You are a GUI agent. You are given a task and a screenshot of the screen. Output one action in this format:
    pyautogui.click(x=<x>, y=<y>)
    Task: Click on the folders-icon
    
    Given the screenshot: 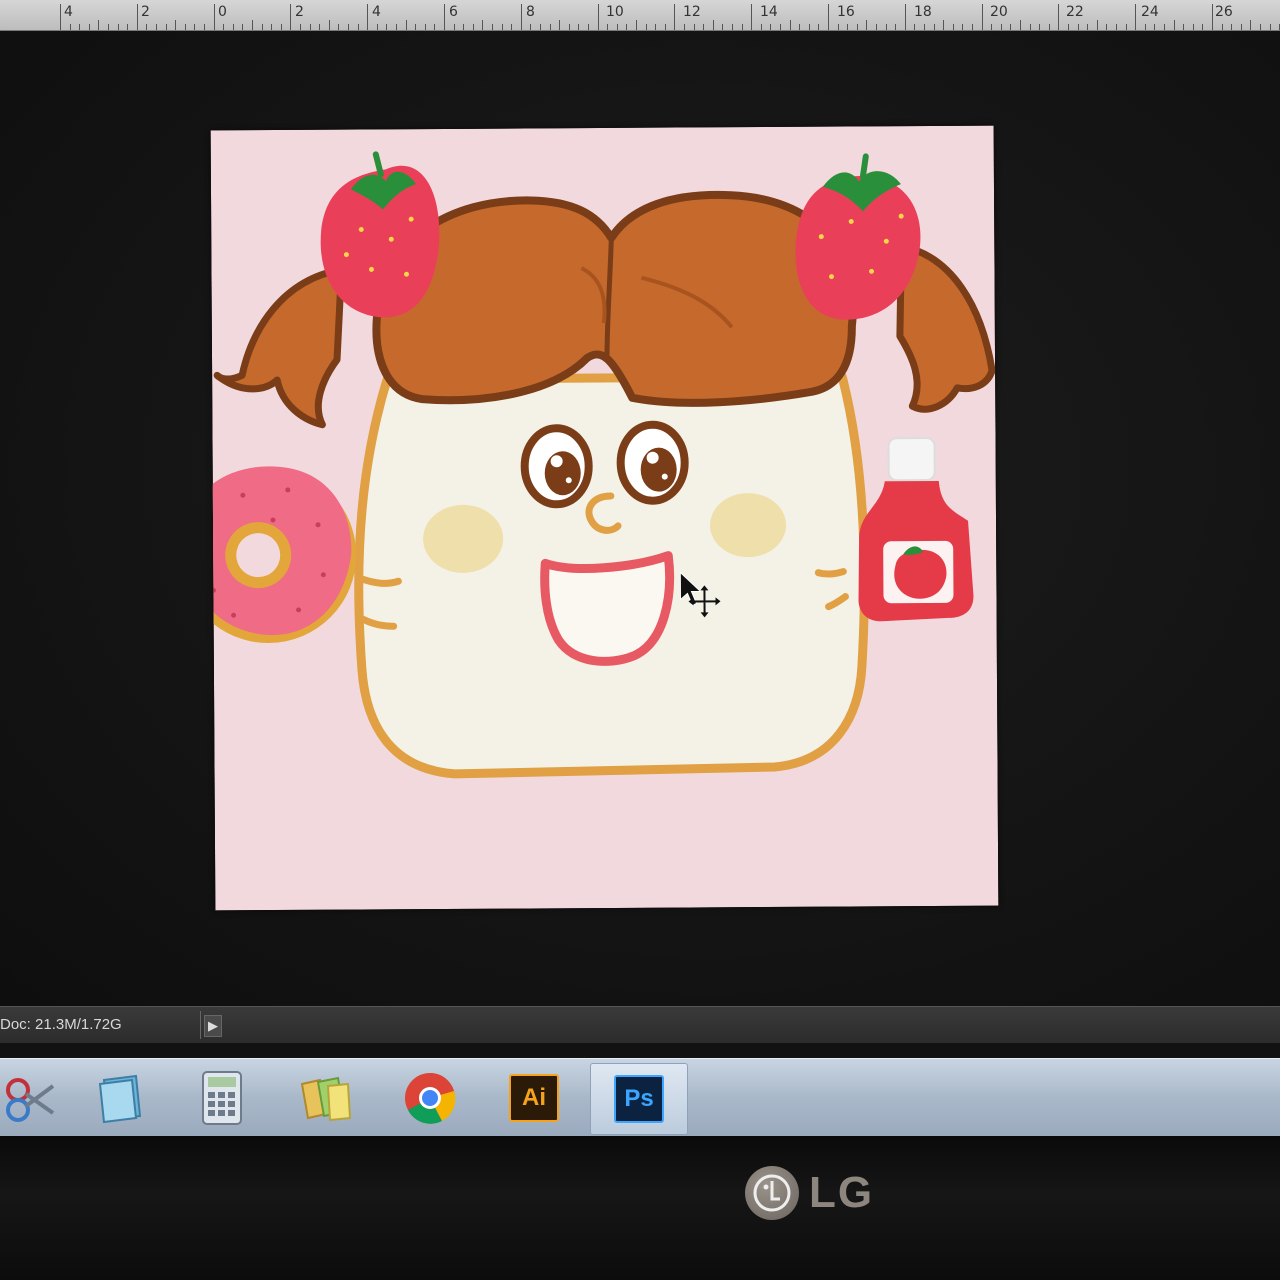 What is the action you would take?
    pyautogui.click(x=326, y=1099)
    